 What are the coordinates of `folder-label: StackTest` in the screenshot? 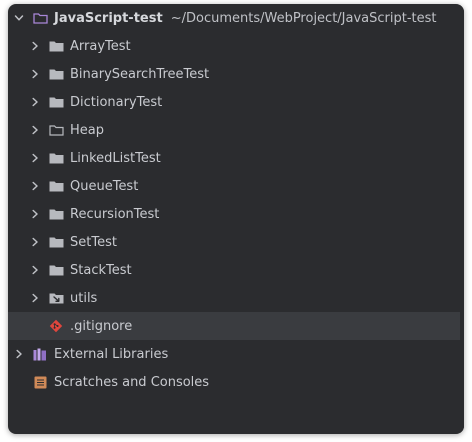 It's located at (101, 270).